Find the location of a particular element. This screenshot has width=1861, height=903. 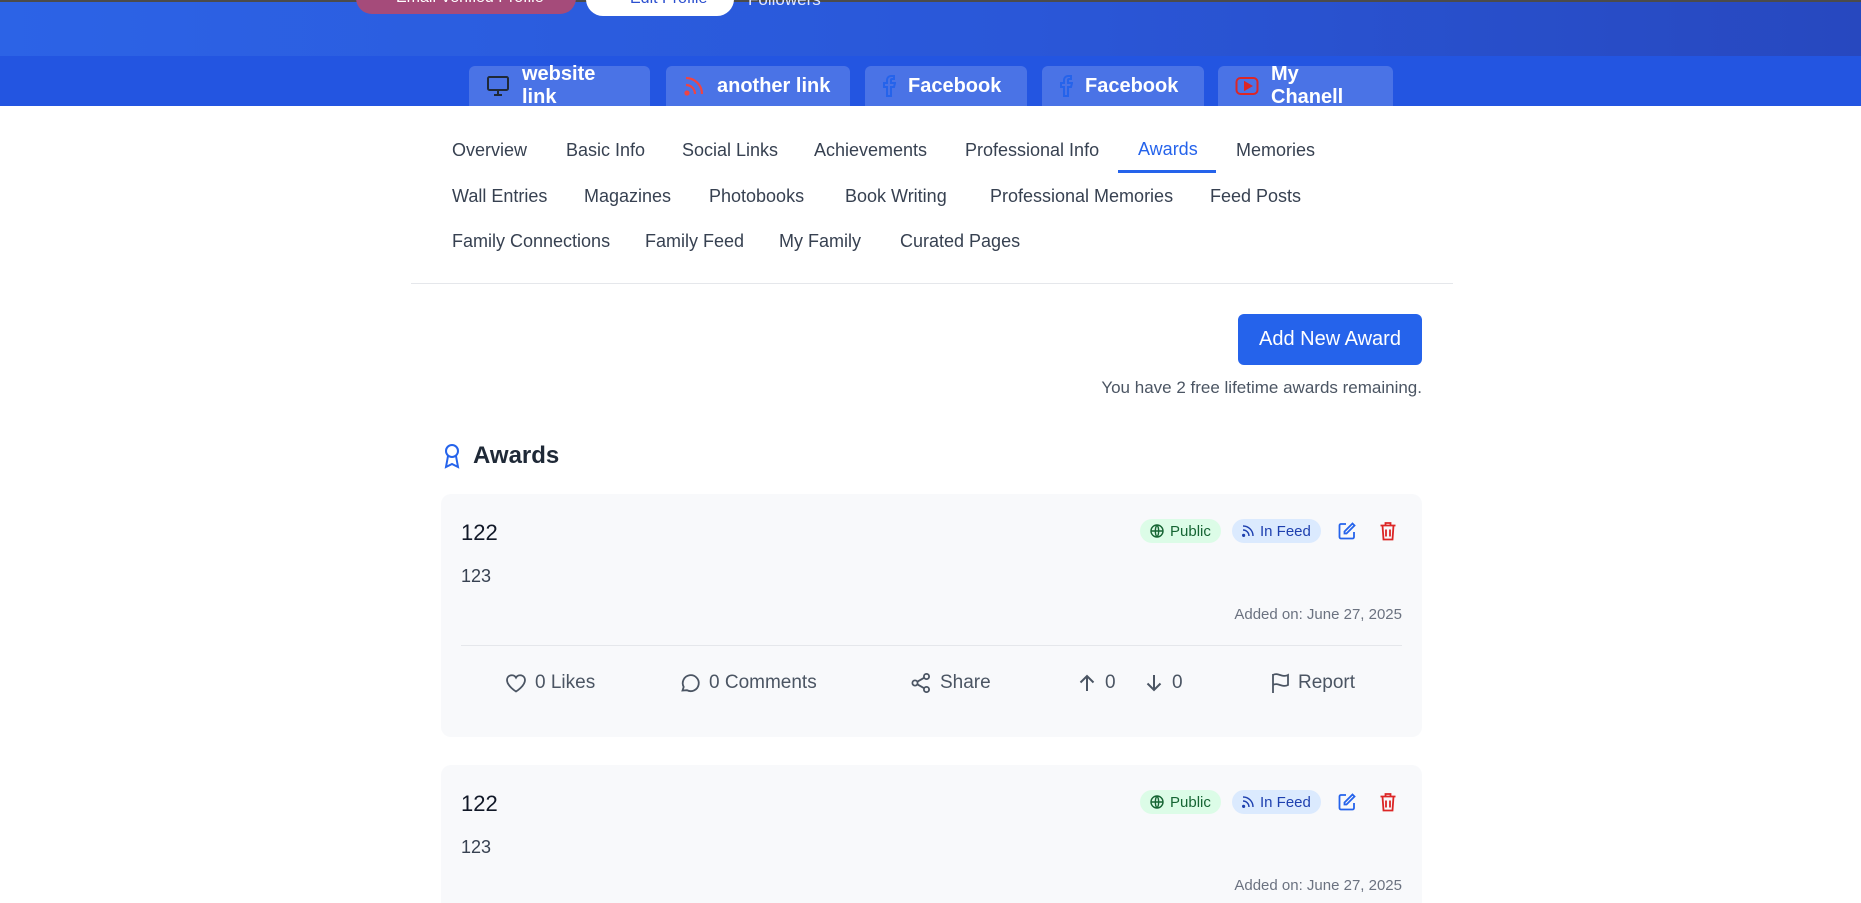

tab-photobooks: Photobooks is located at coordinates (756, 196).